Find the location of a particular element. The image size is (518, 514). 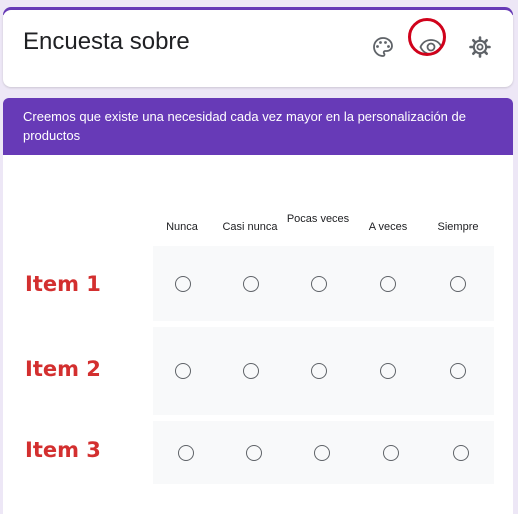

radio-item1-nunca is located at coordinates (183, 284).